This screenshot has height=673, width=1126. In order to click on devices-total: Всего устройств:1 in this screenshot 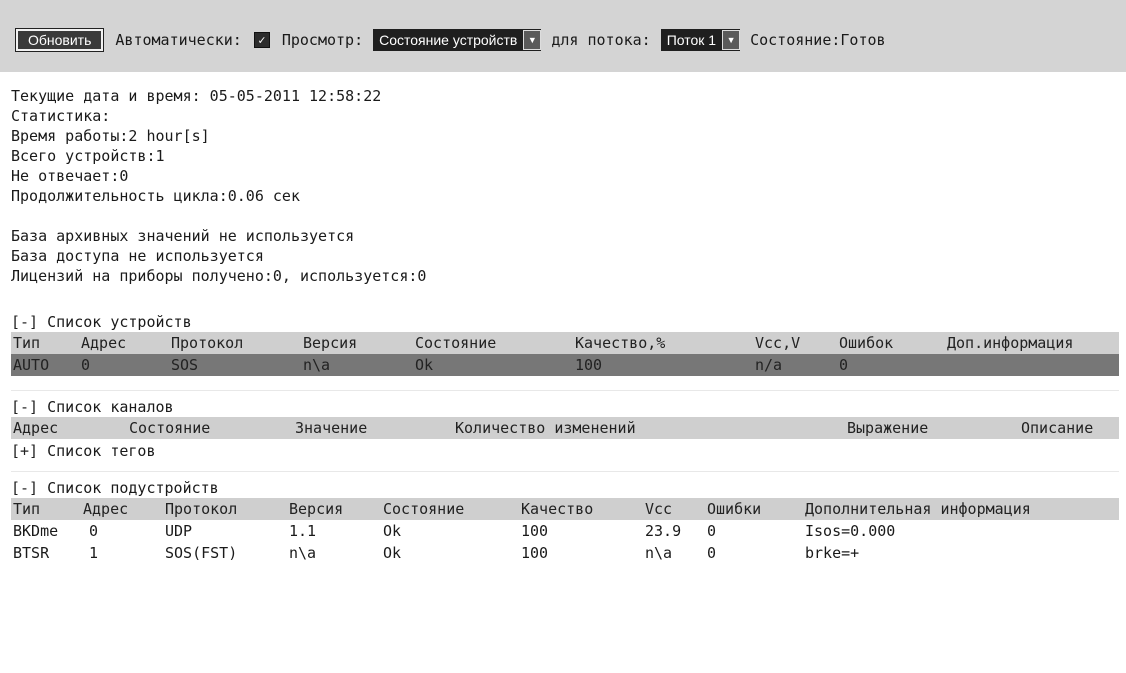, I will do `click(88, 156)`.